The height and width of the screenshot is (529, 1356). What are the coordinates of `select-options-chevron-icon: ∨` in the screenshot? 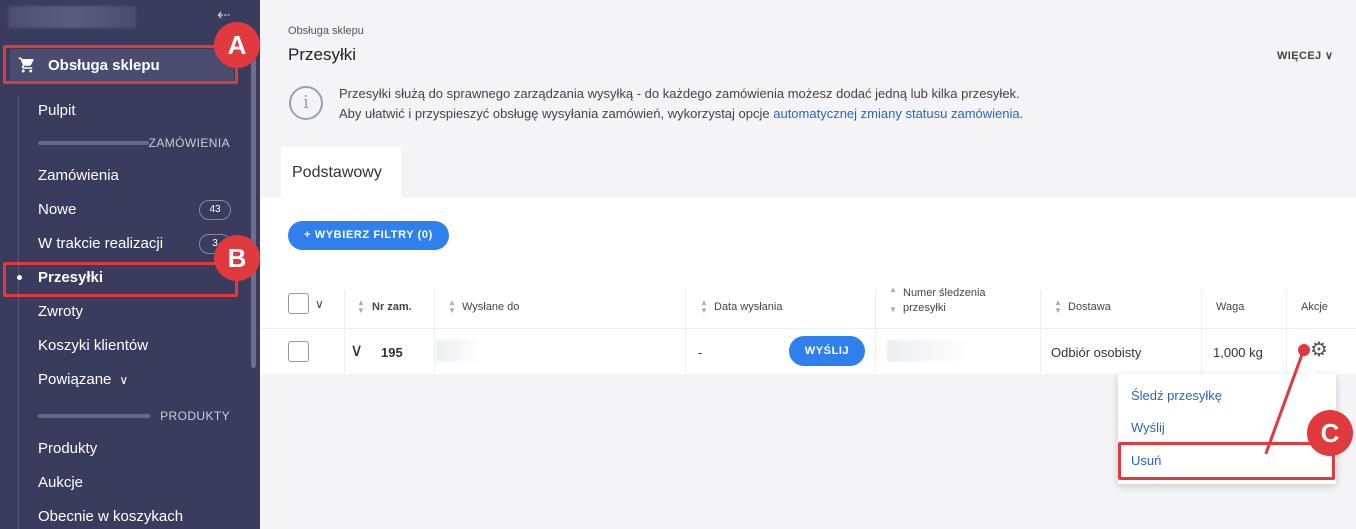 It's located at (319, 304).